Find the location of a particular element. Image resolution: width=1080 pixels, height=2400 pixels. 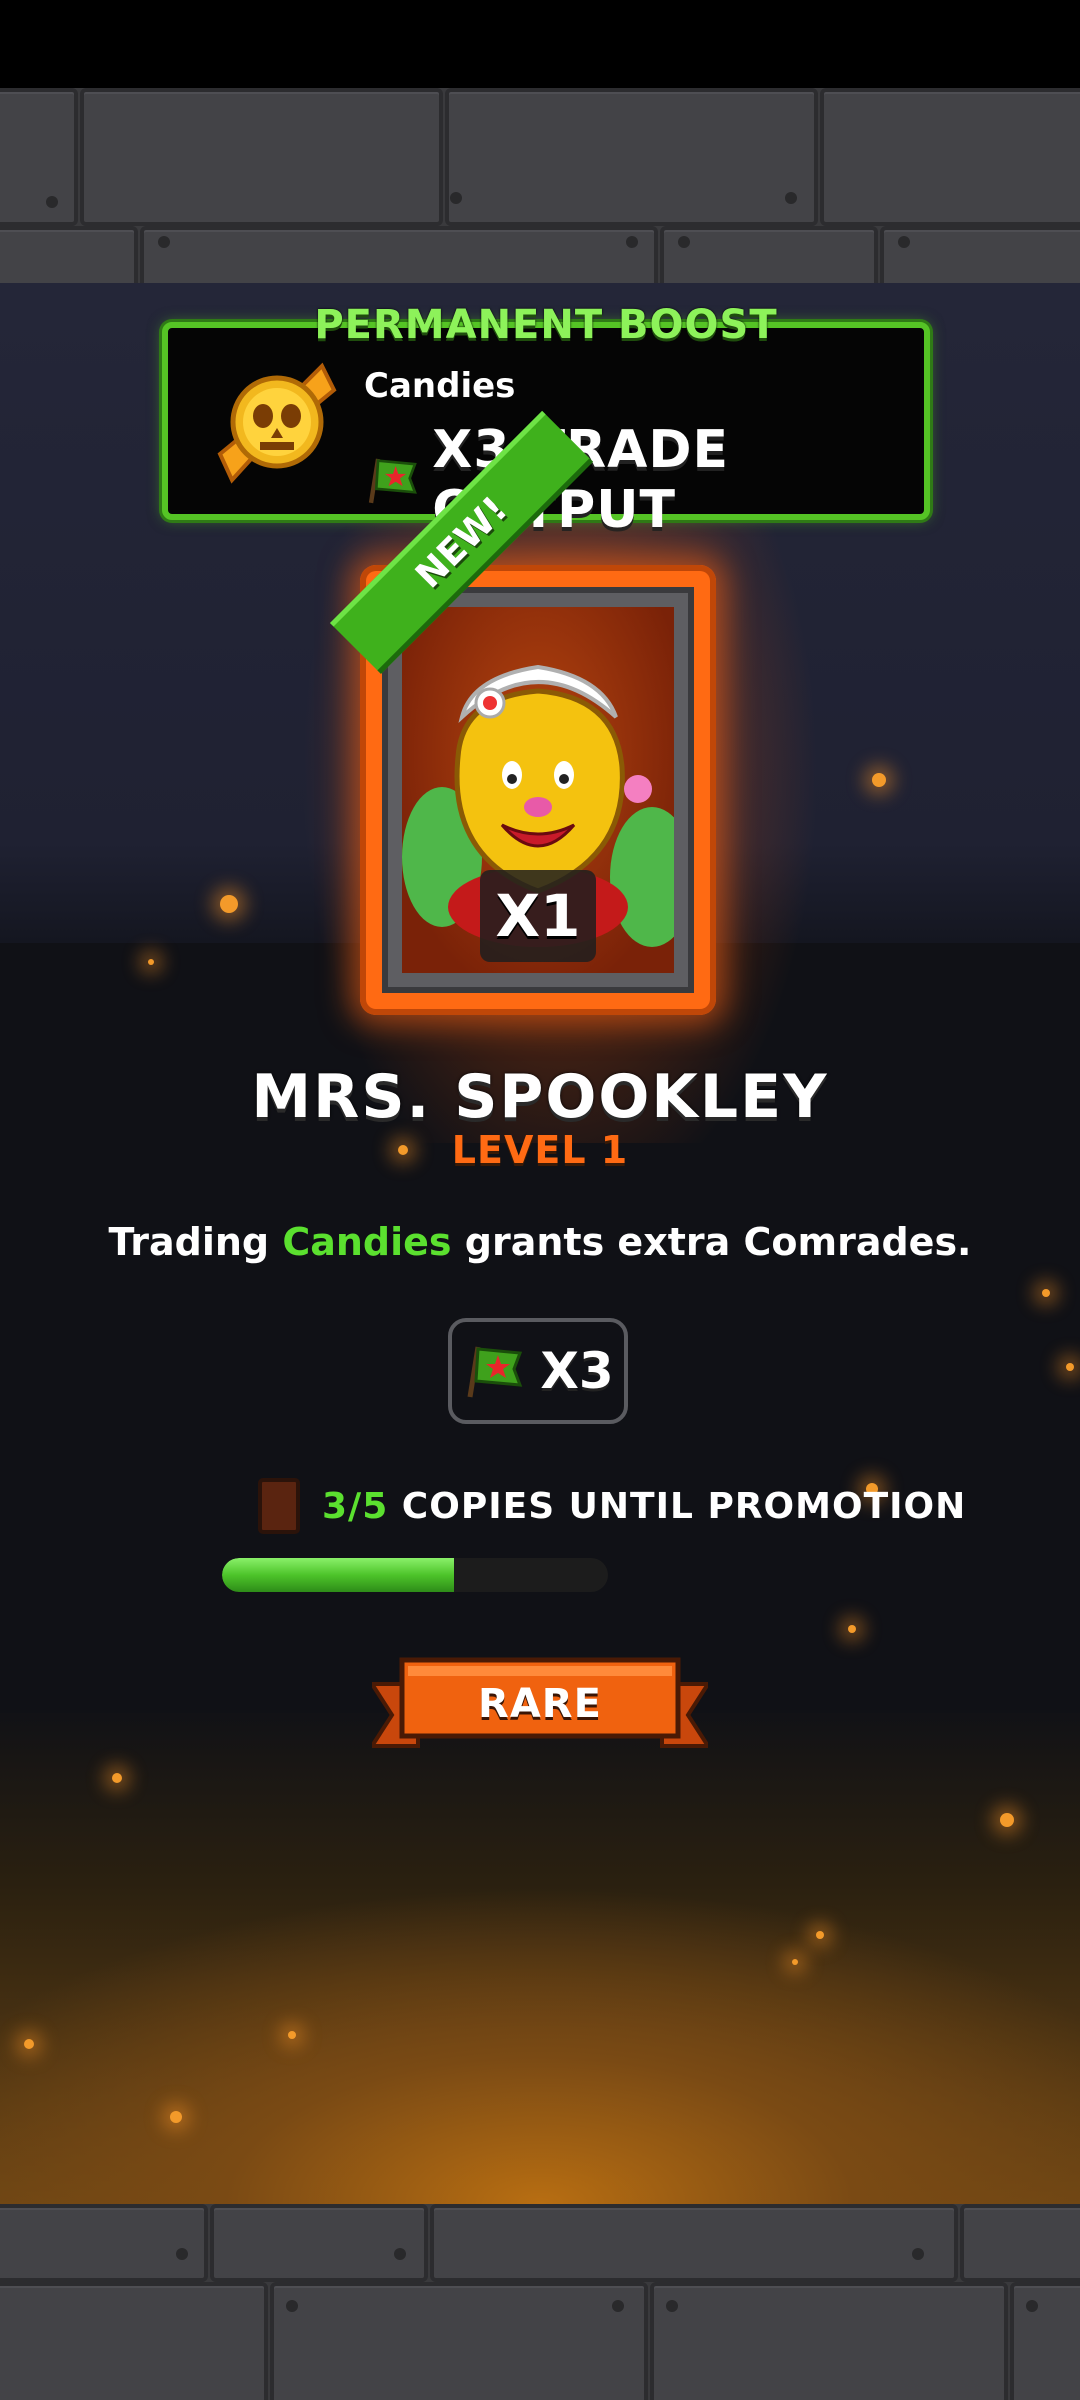

promotion-progress-fill is located at coordinates (338, 1575).